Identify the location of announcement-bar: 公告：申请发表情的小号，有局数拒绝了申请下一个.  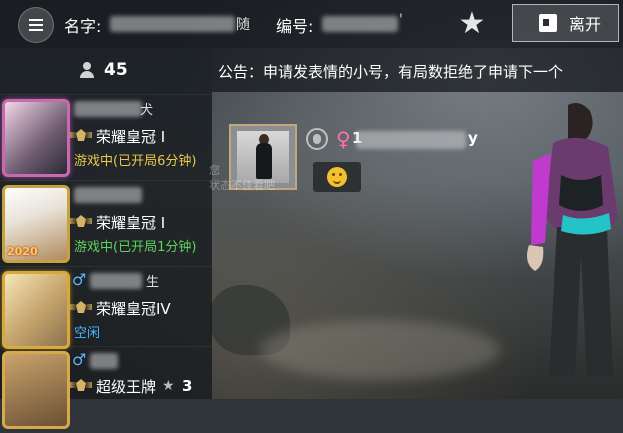
(417, 70).